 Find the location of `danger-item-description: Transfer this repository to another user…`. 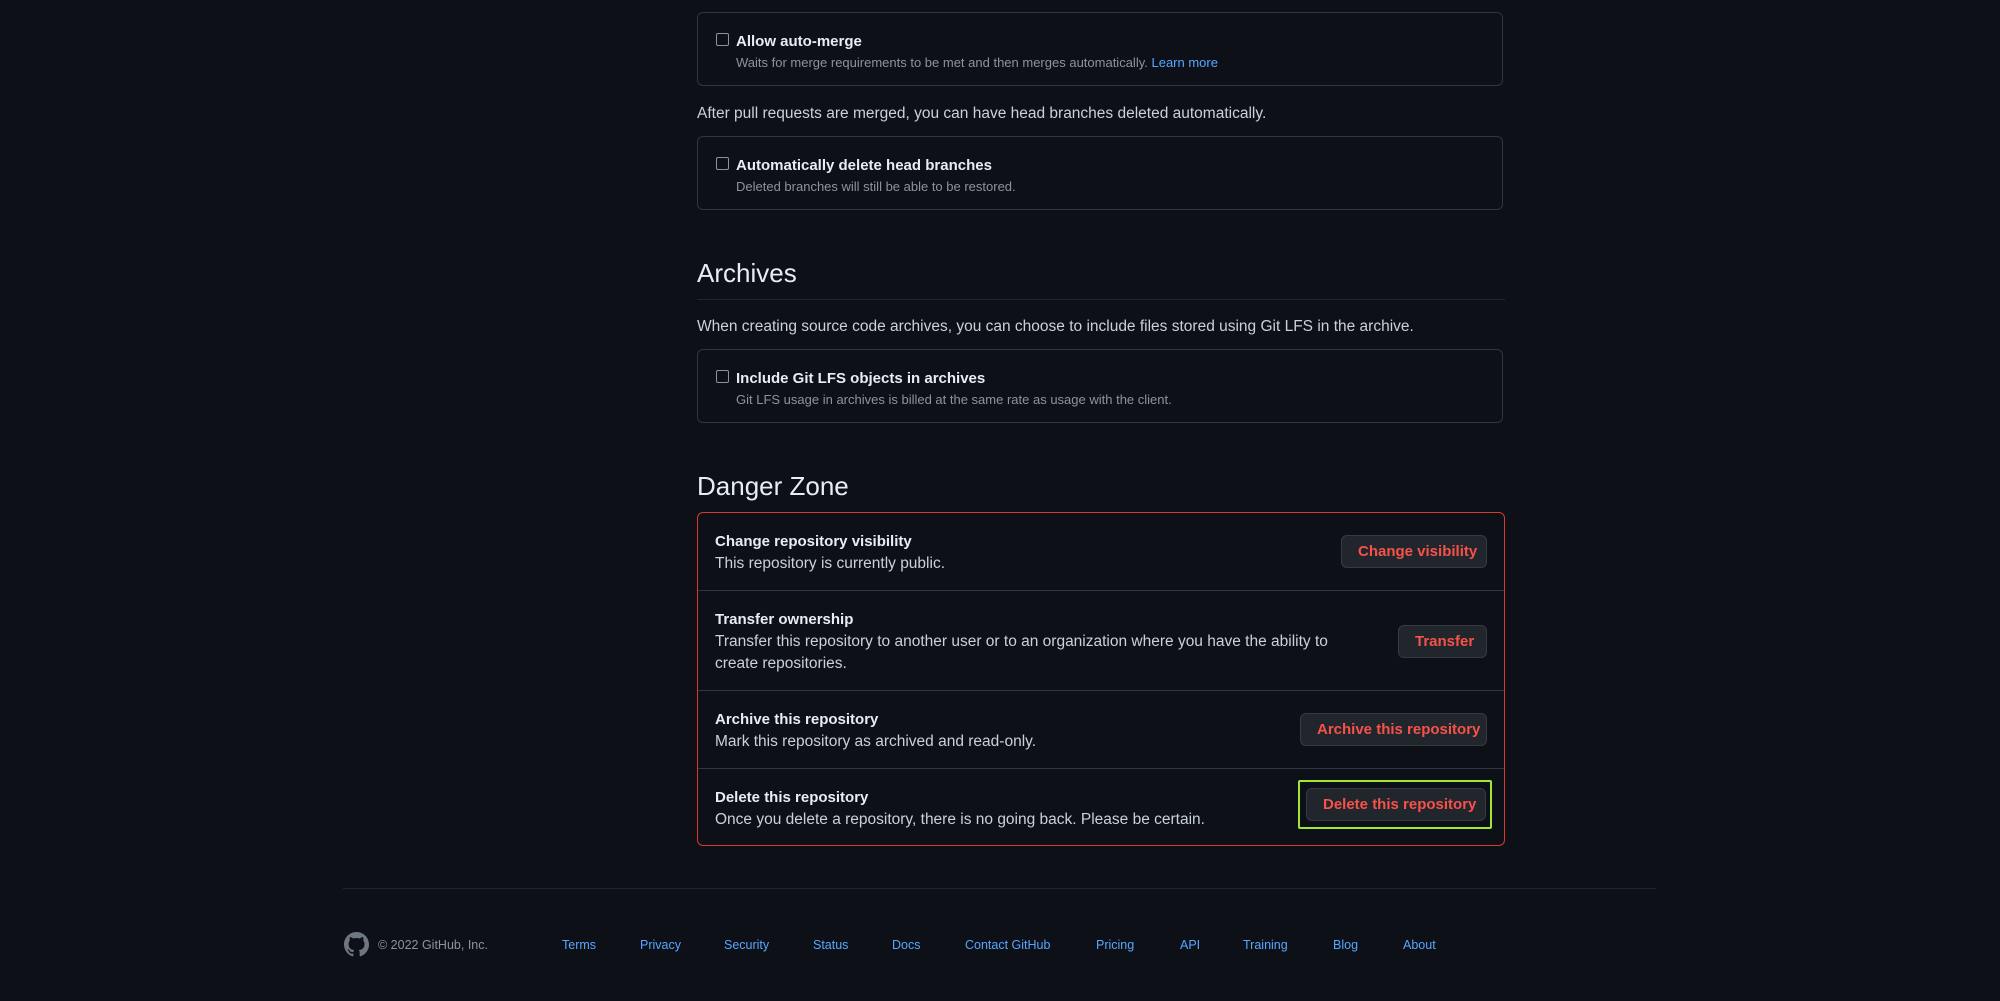

danger-item-description: Transfer this repository to another user… is located at coordinates (1021, 652).